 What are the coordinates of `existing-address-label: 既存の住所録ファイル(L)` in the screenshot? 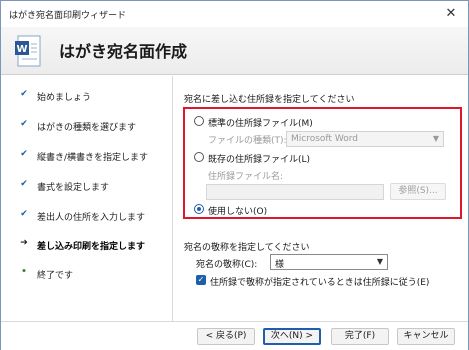 It's located at (259, 158).